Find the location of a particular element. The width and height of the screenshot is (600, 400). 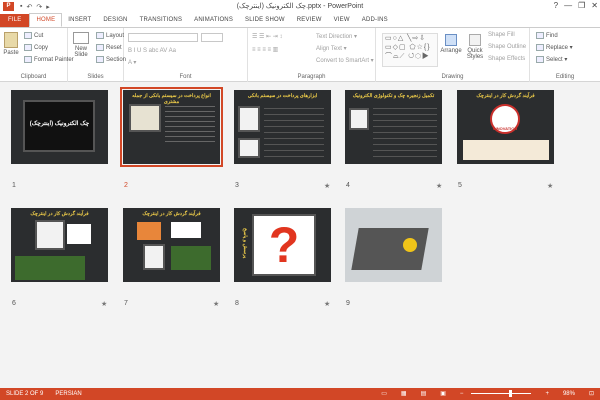

font-color-icon: A ▾ is located at coordinates (132, 62).